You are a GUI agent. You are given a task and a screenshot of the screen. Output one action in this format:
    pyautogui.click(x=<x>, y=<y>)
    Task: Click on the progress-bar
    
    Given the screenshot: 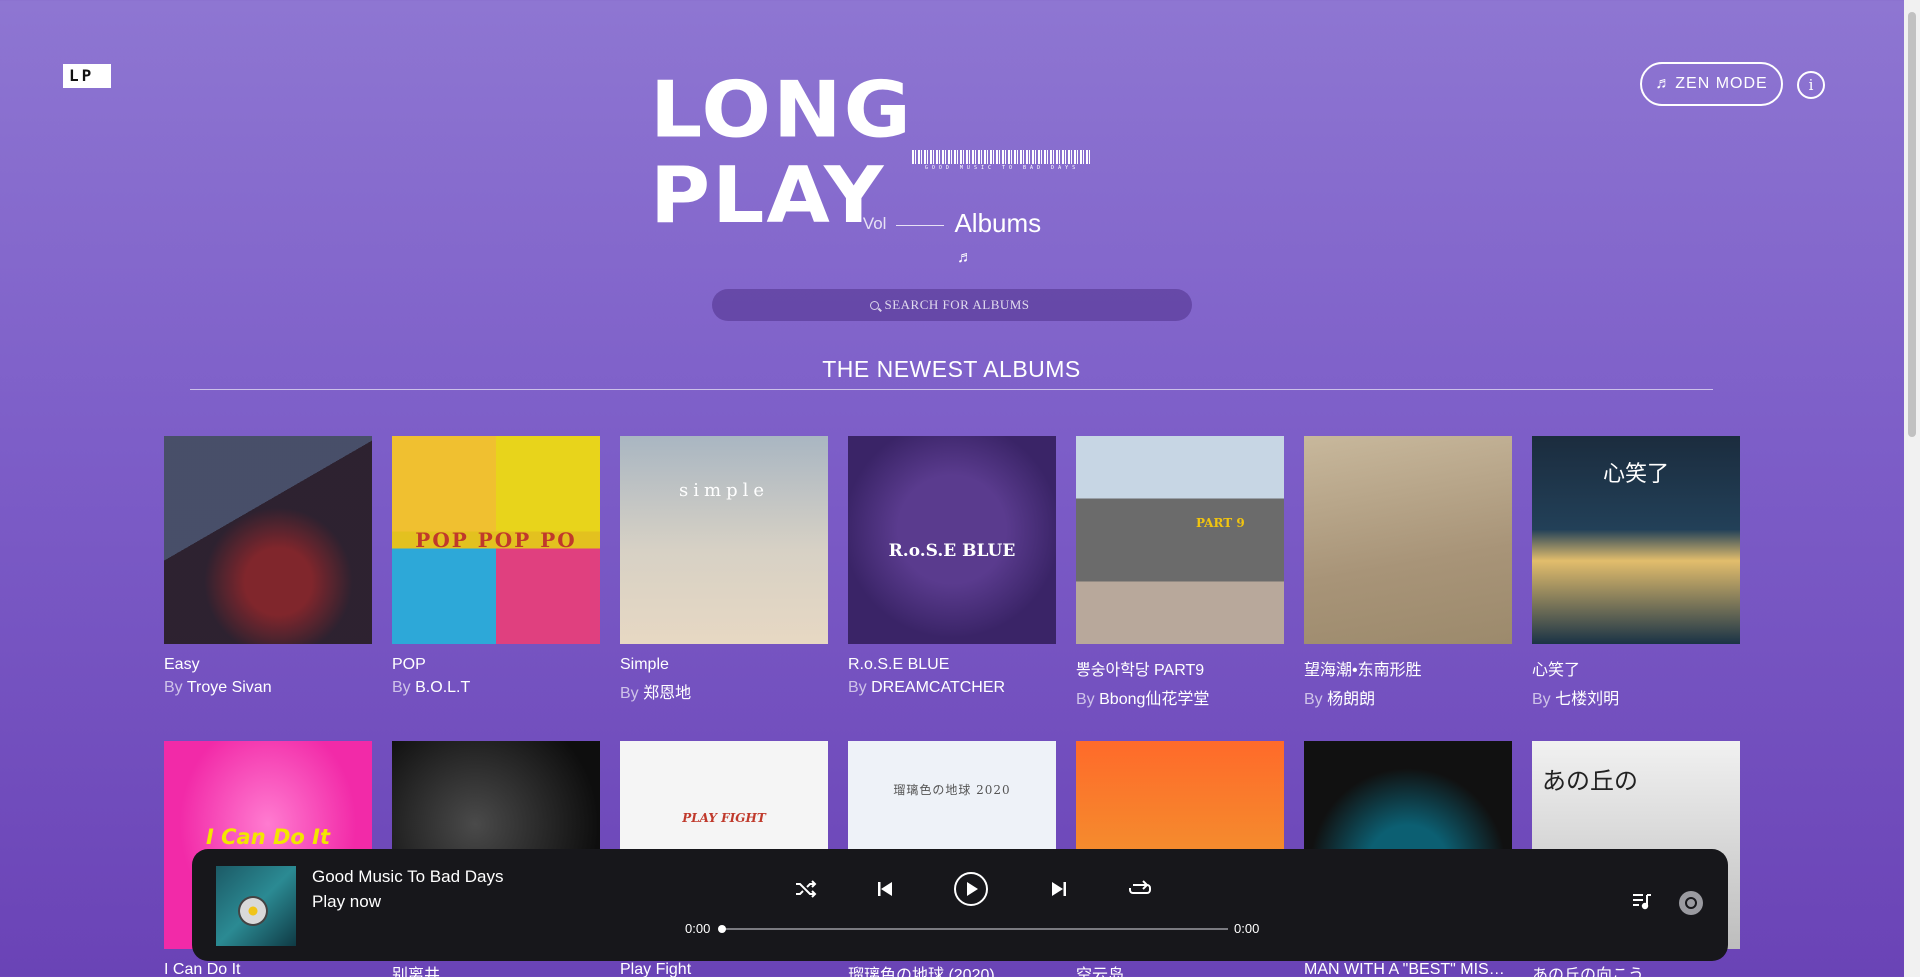 What is the action you would take?
    pyautogui.click(x=973, y=929)
    